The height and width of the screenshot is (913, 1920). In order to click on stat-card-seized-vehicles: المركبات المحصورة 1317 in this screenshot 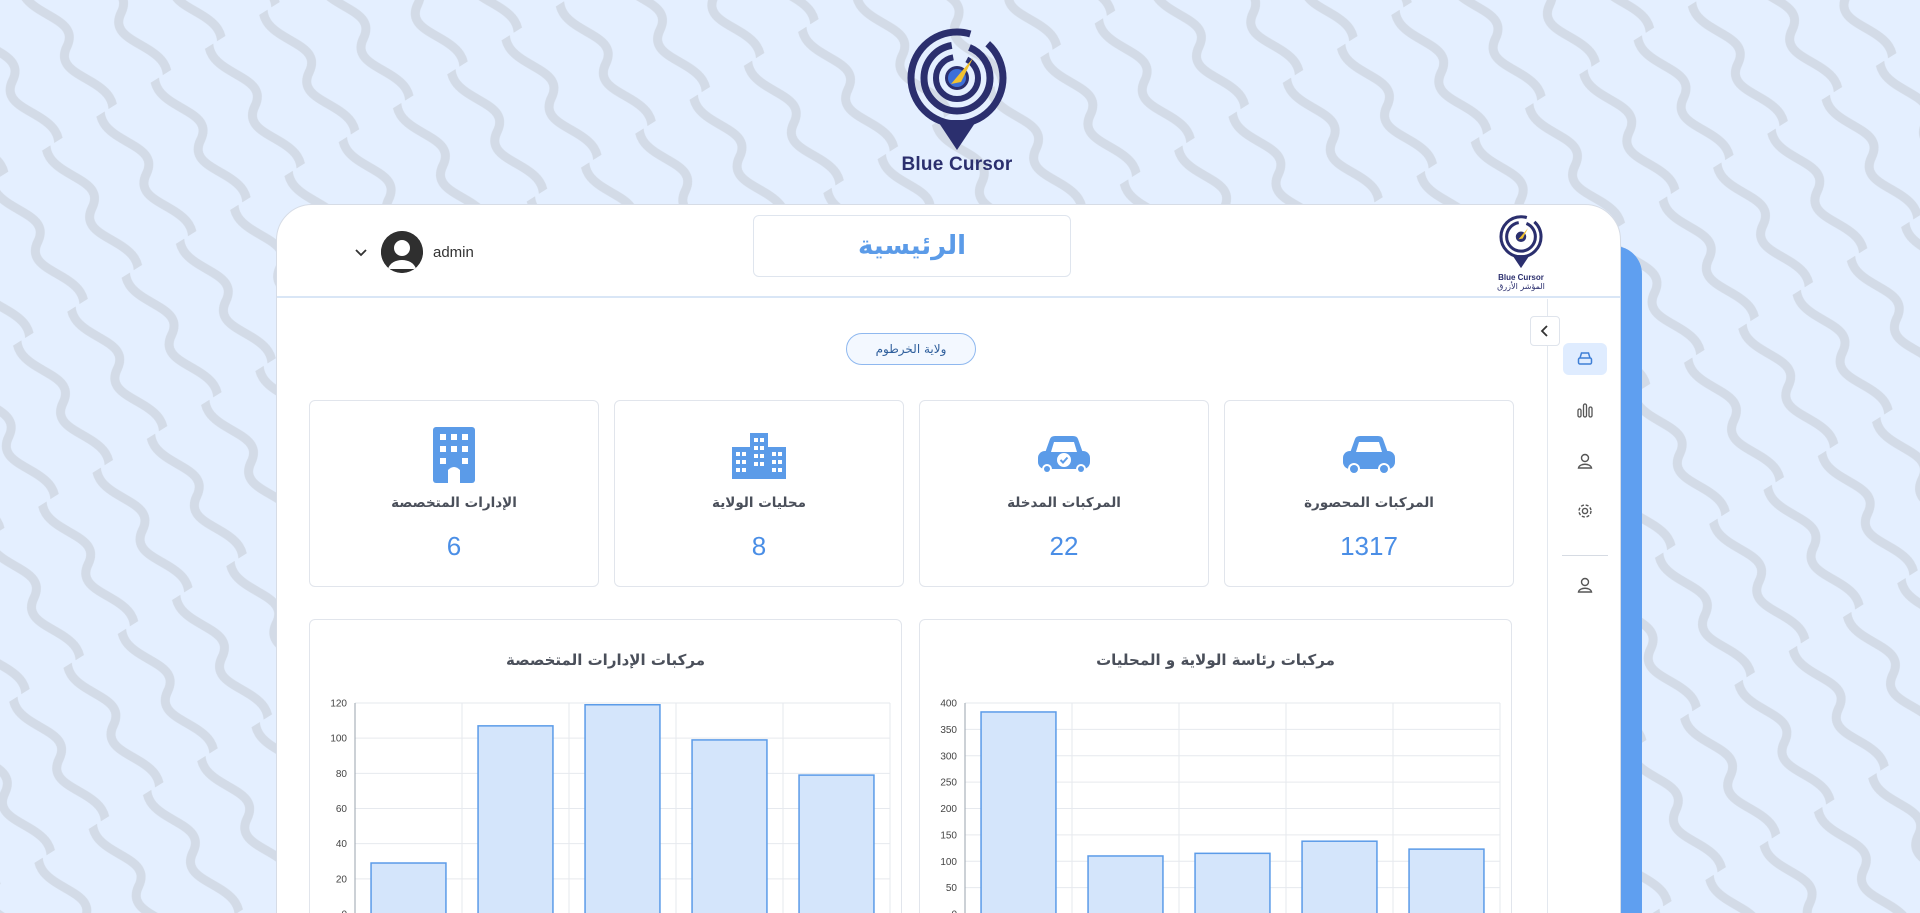, I will do `click(1369, 493)`.